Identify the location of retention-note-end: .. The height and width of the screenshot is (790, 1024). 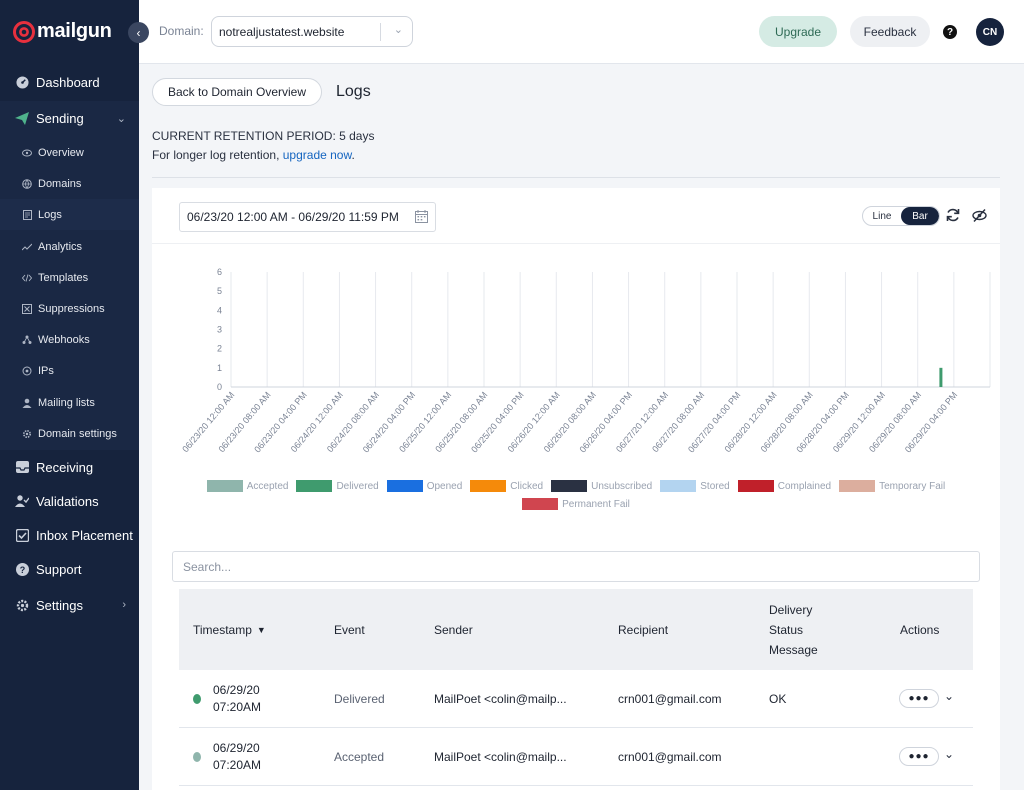
(353, 155).